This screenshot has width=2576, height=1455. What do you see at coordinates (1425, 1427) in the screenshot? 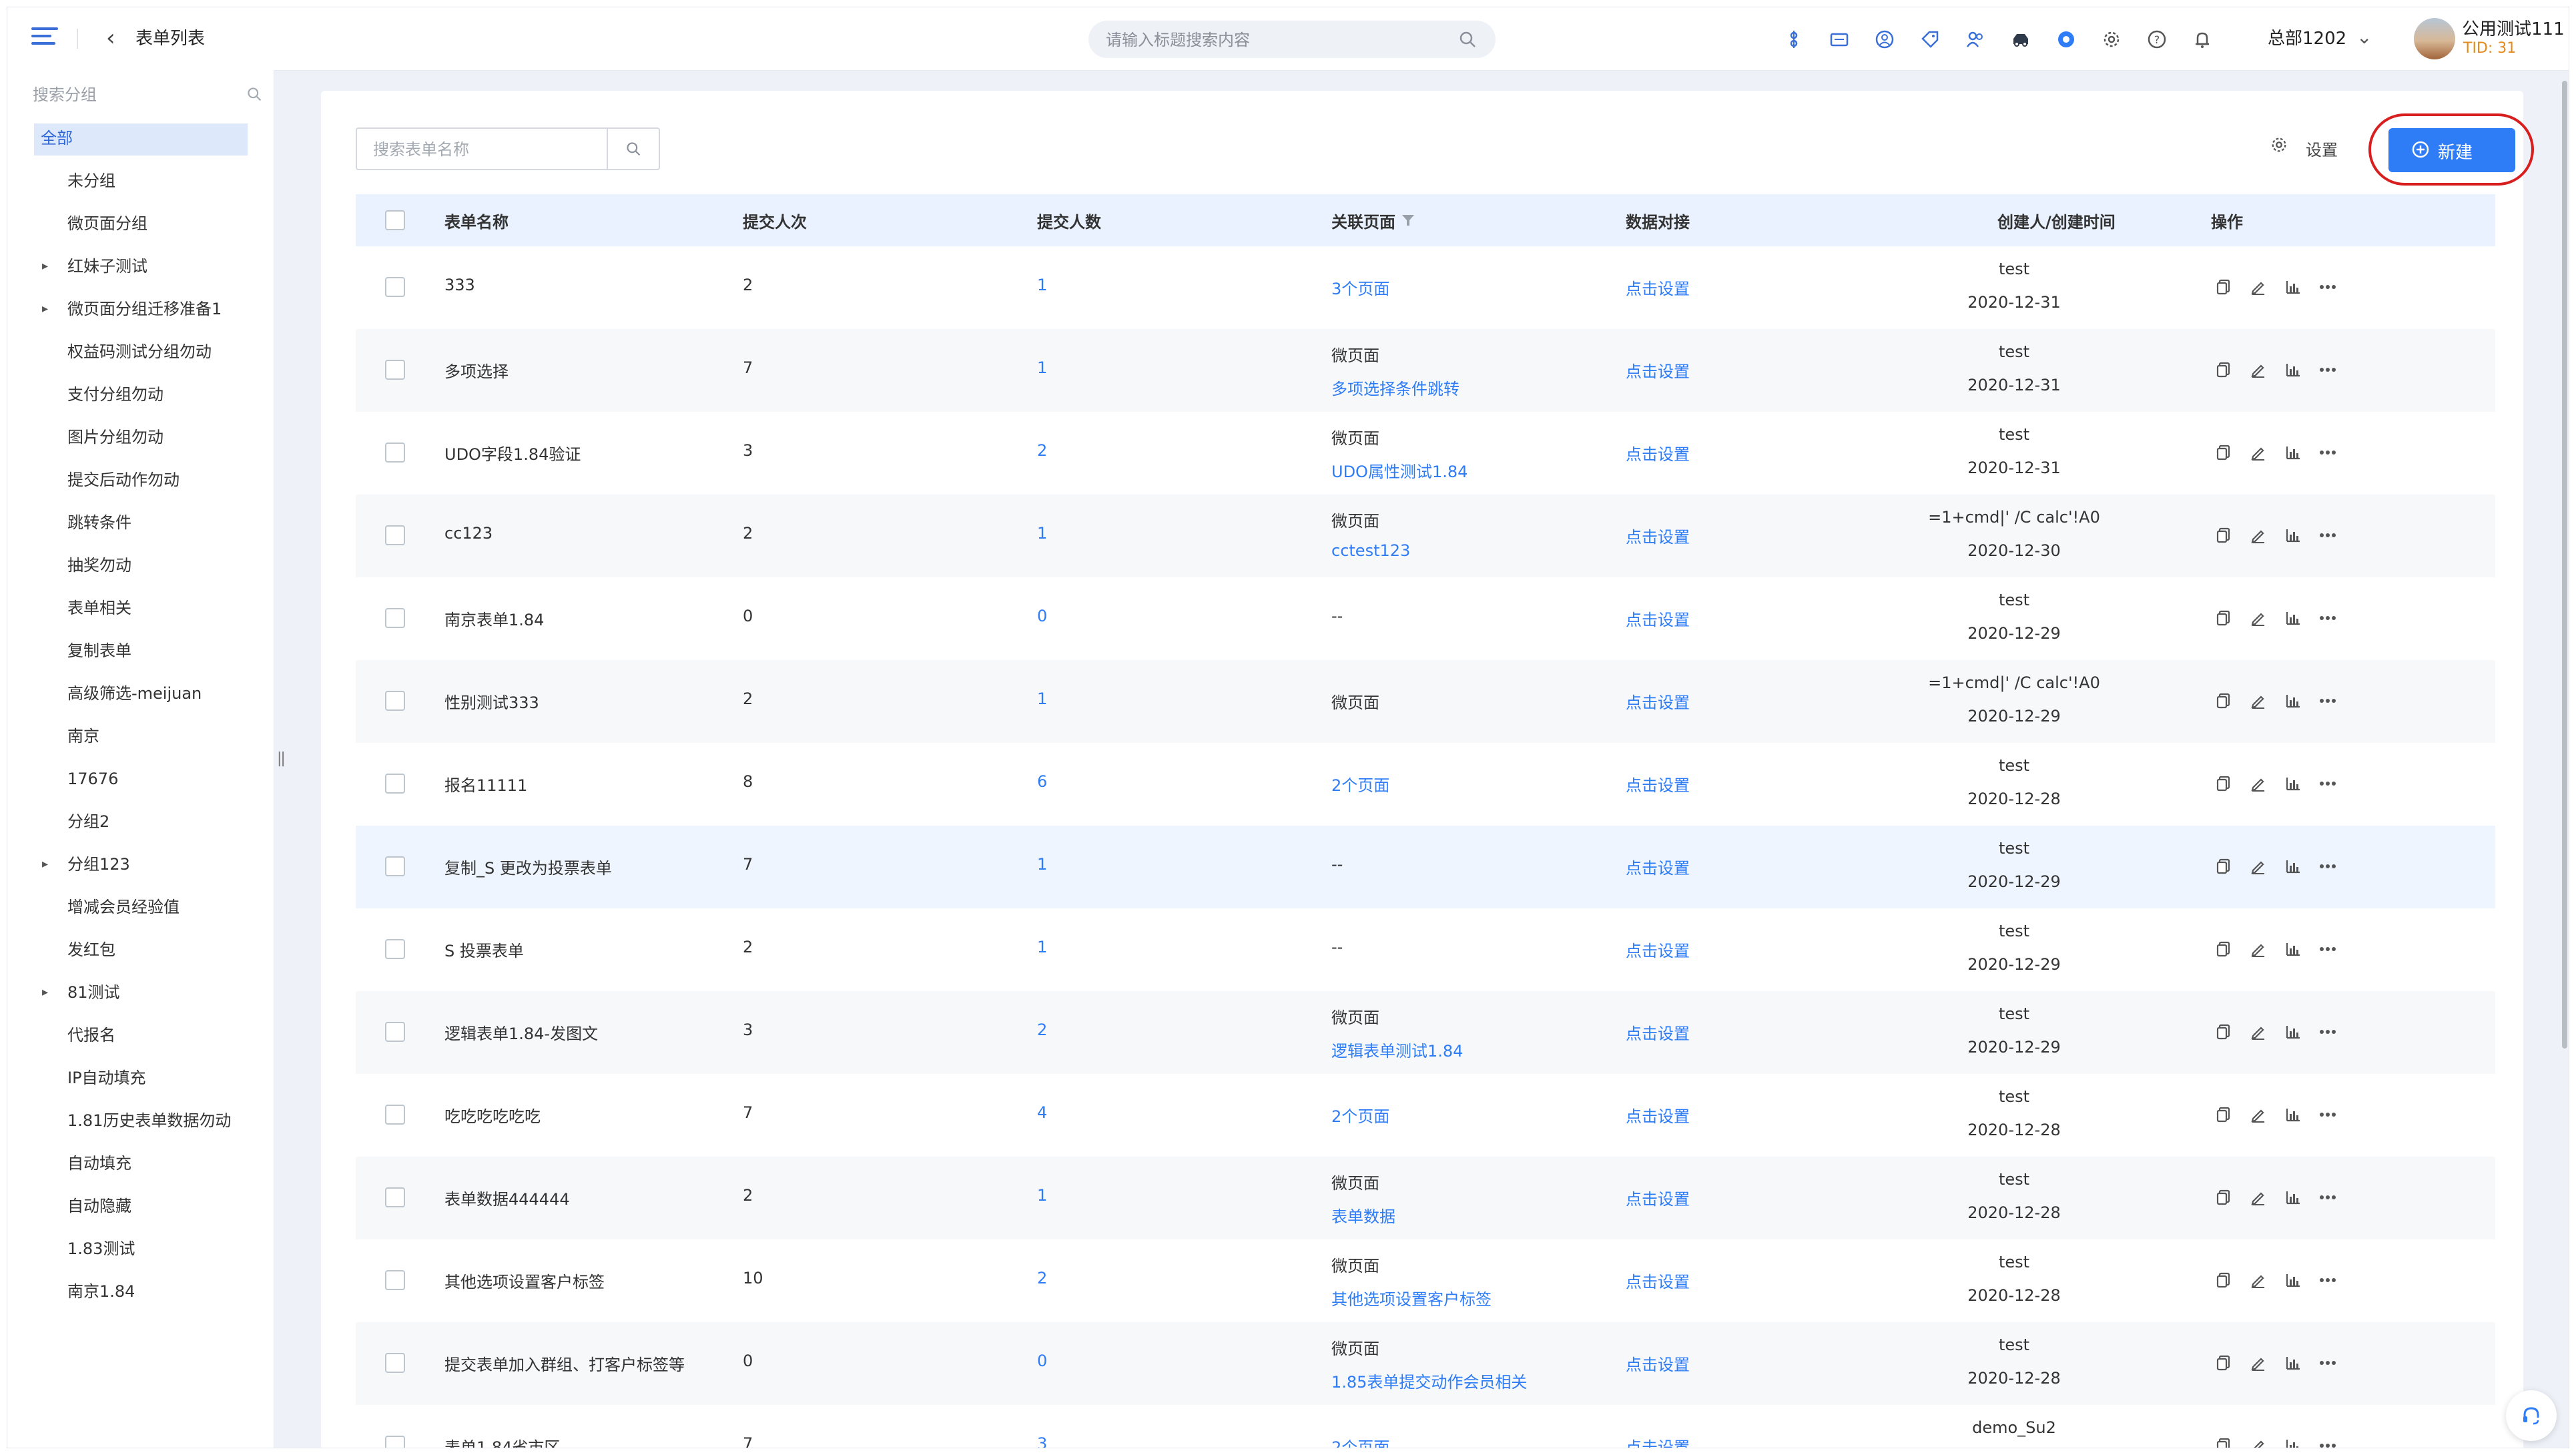
I see `table-row: 表单1.84省市区 7 3 2个页面 点击设置 demo_Su2` at bounding box center [1425, 1427].